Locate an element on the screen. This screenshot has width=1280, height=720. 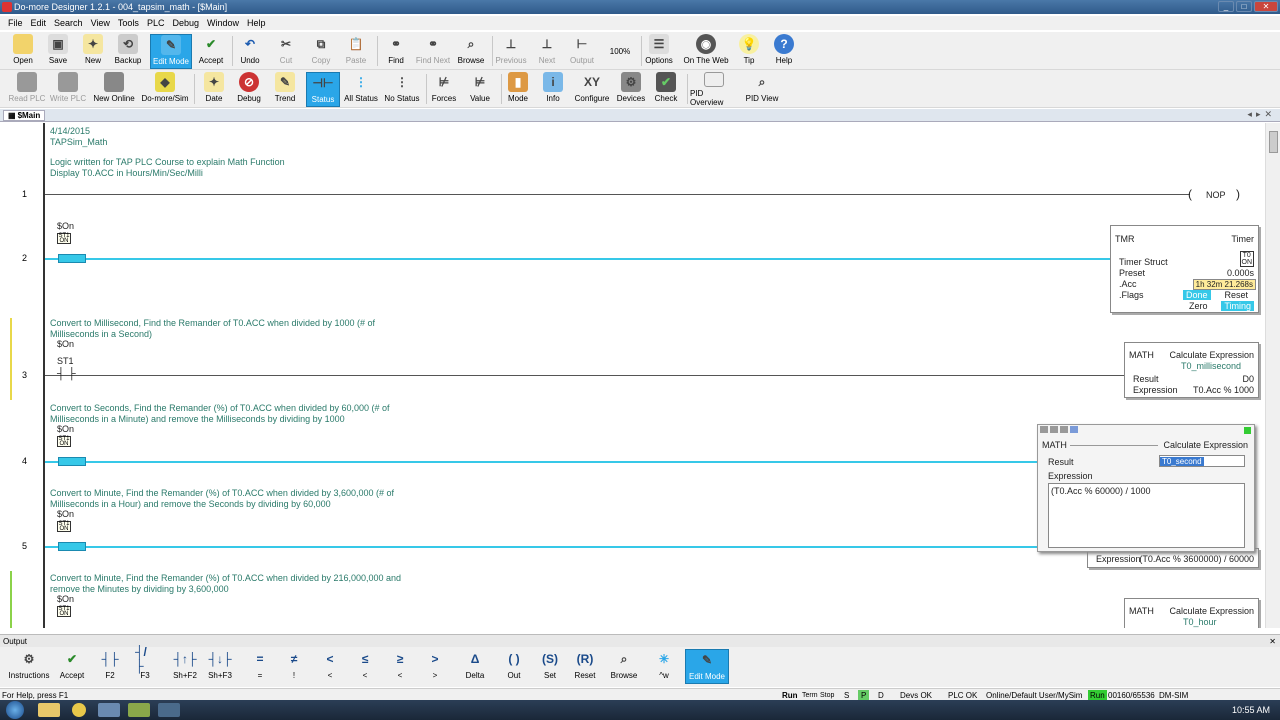
accept-button-2: ✔ Accept is located at coordinates (72, 666).